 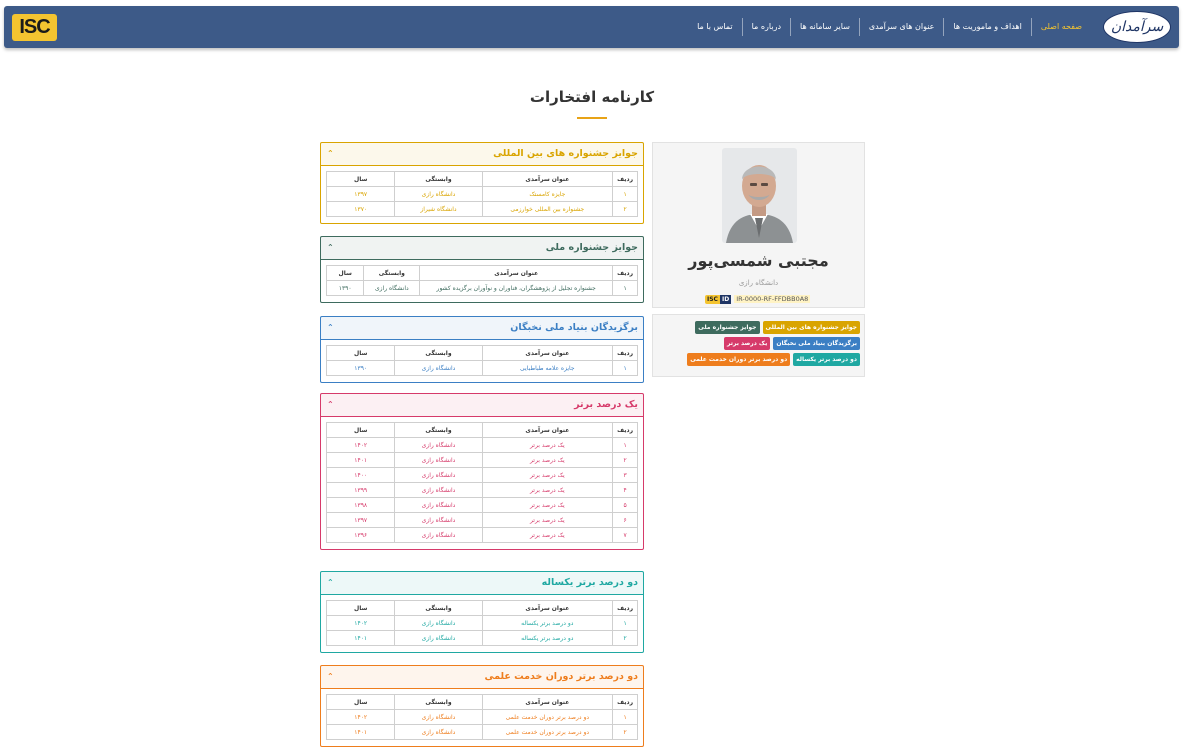 I want to click on tag-national-awards: جوایز جشنواره ملی, so click(x=727, y=327).